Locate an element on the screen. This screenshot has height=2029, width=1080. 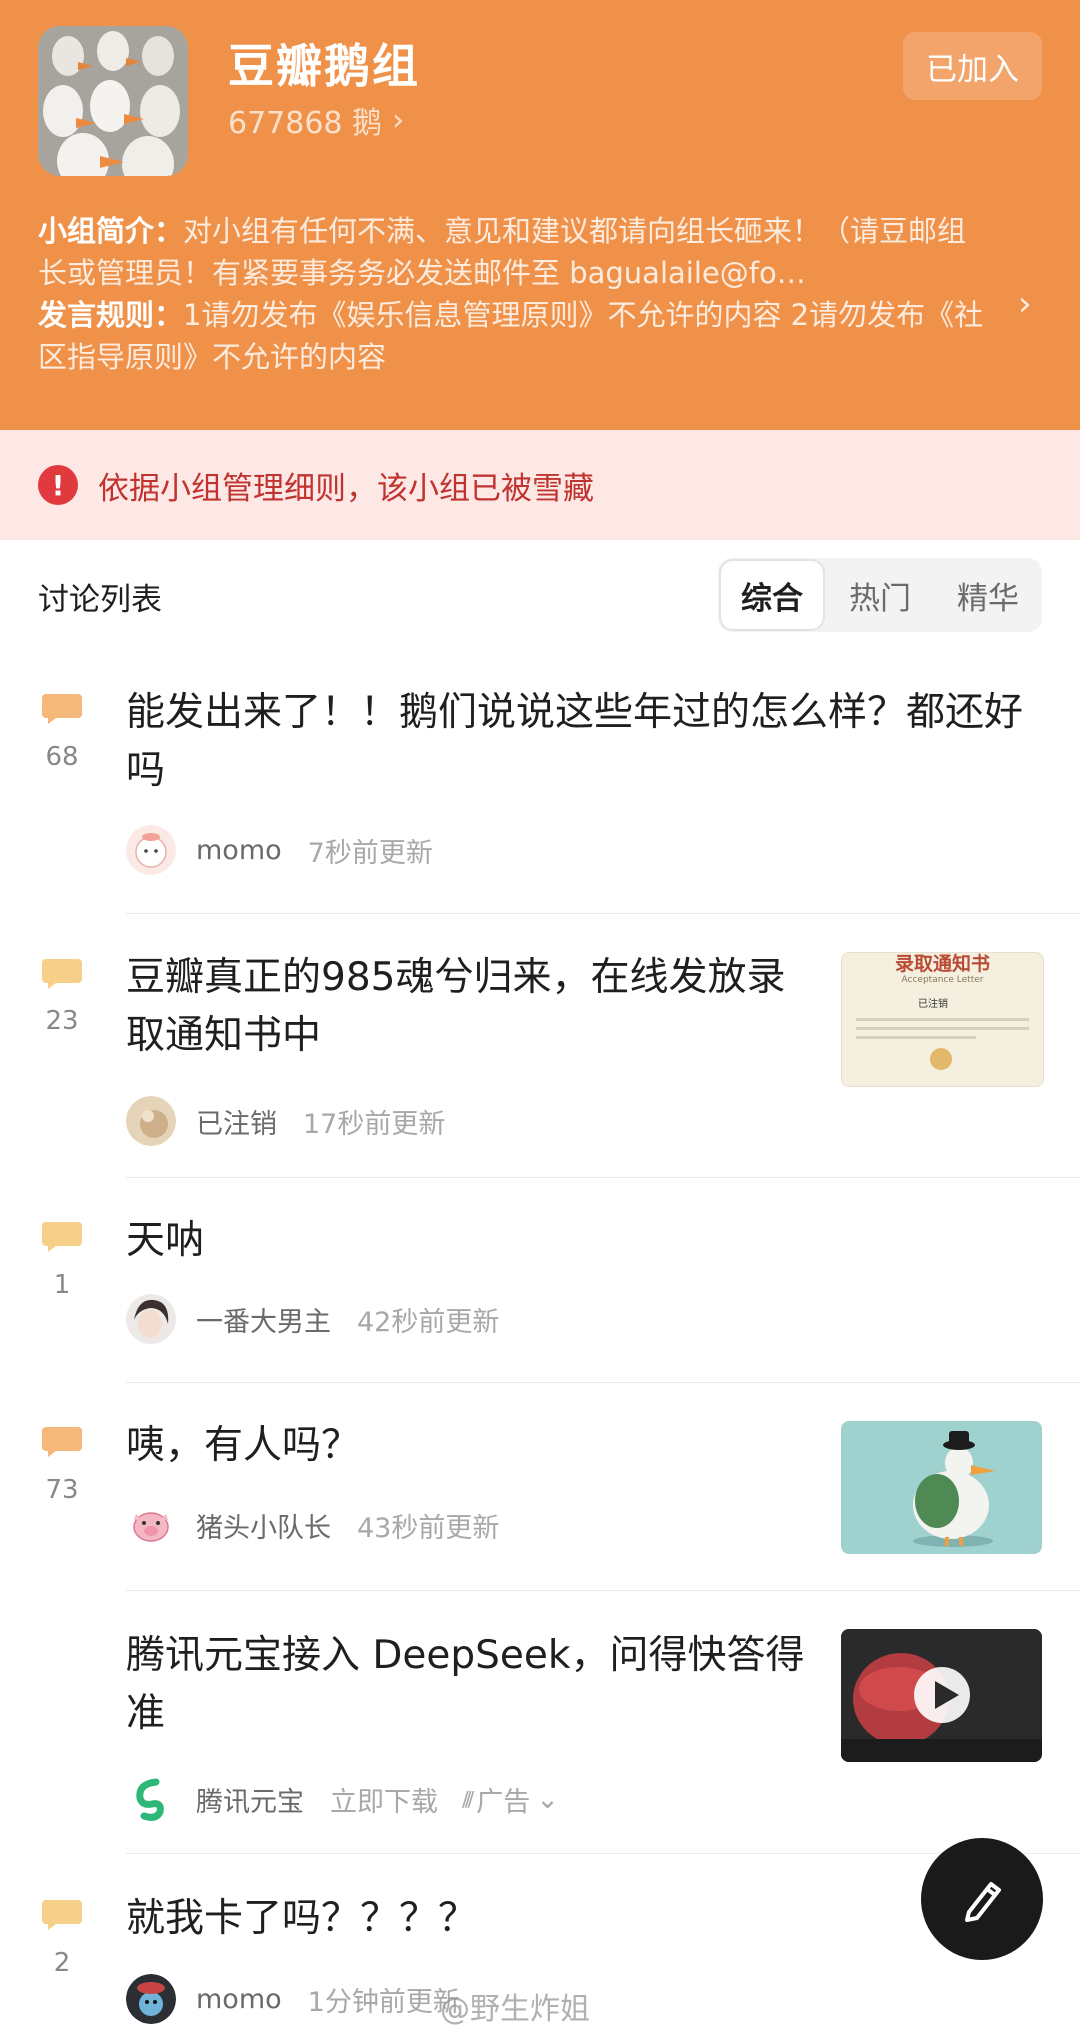
list-item: 1 天呐 一番大男主 42秒前更新 is located at coordinates (540, 1280).